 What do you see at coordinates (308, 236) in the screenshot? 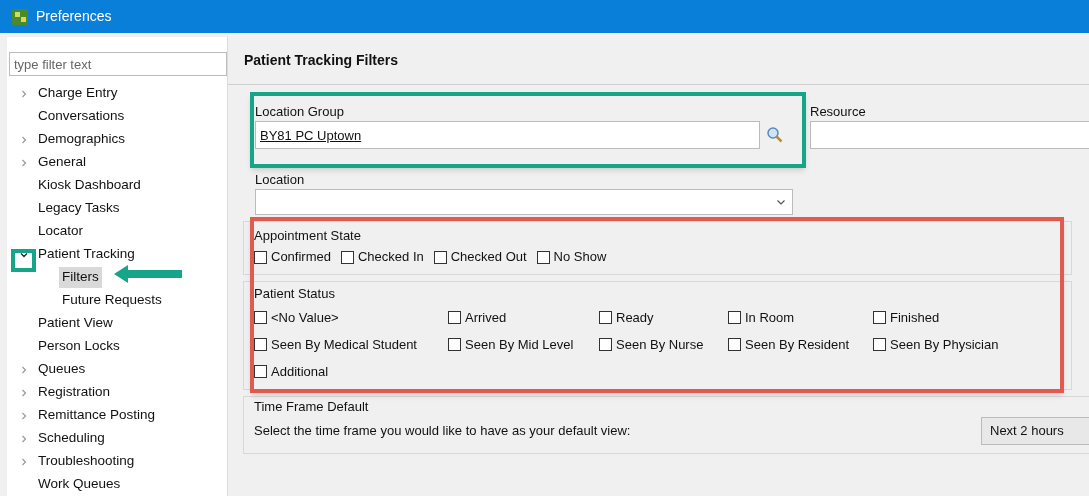
I see `group-title: Appointment State` at bounding box center [308, 236].